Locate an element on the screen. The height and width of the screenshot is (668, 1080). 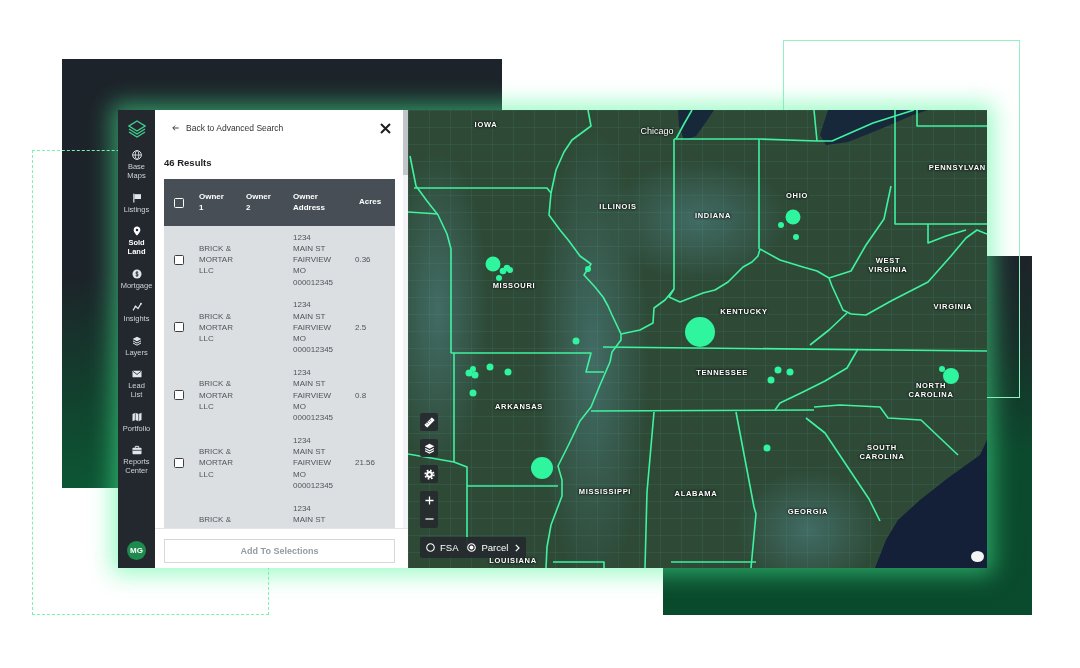
close-icon is located at coordinates (385, 128).